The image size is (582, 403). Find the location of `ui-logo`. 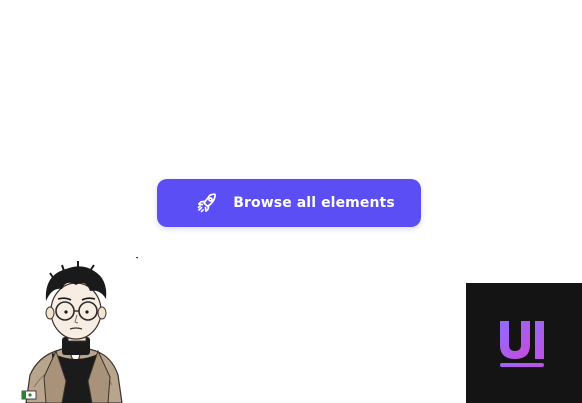

ui-logo is located at coordinates (524, 343).